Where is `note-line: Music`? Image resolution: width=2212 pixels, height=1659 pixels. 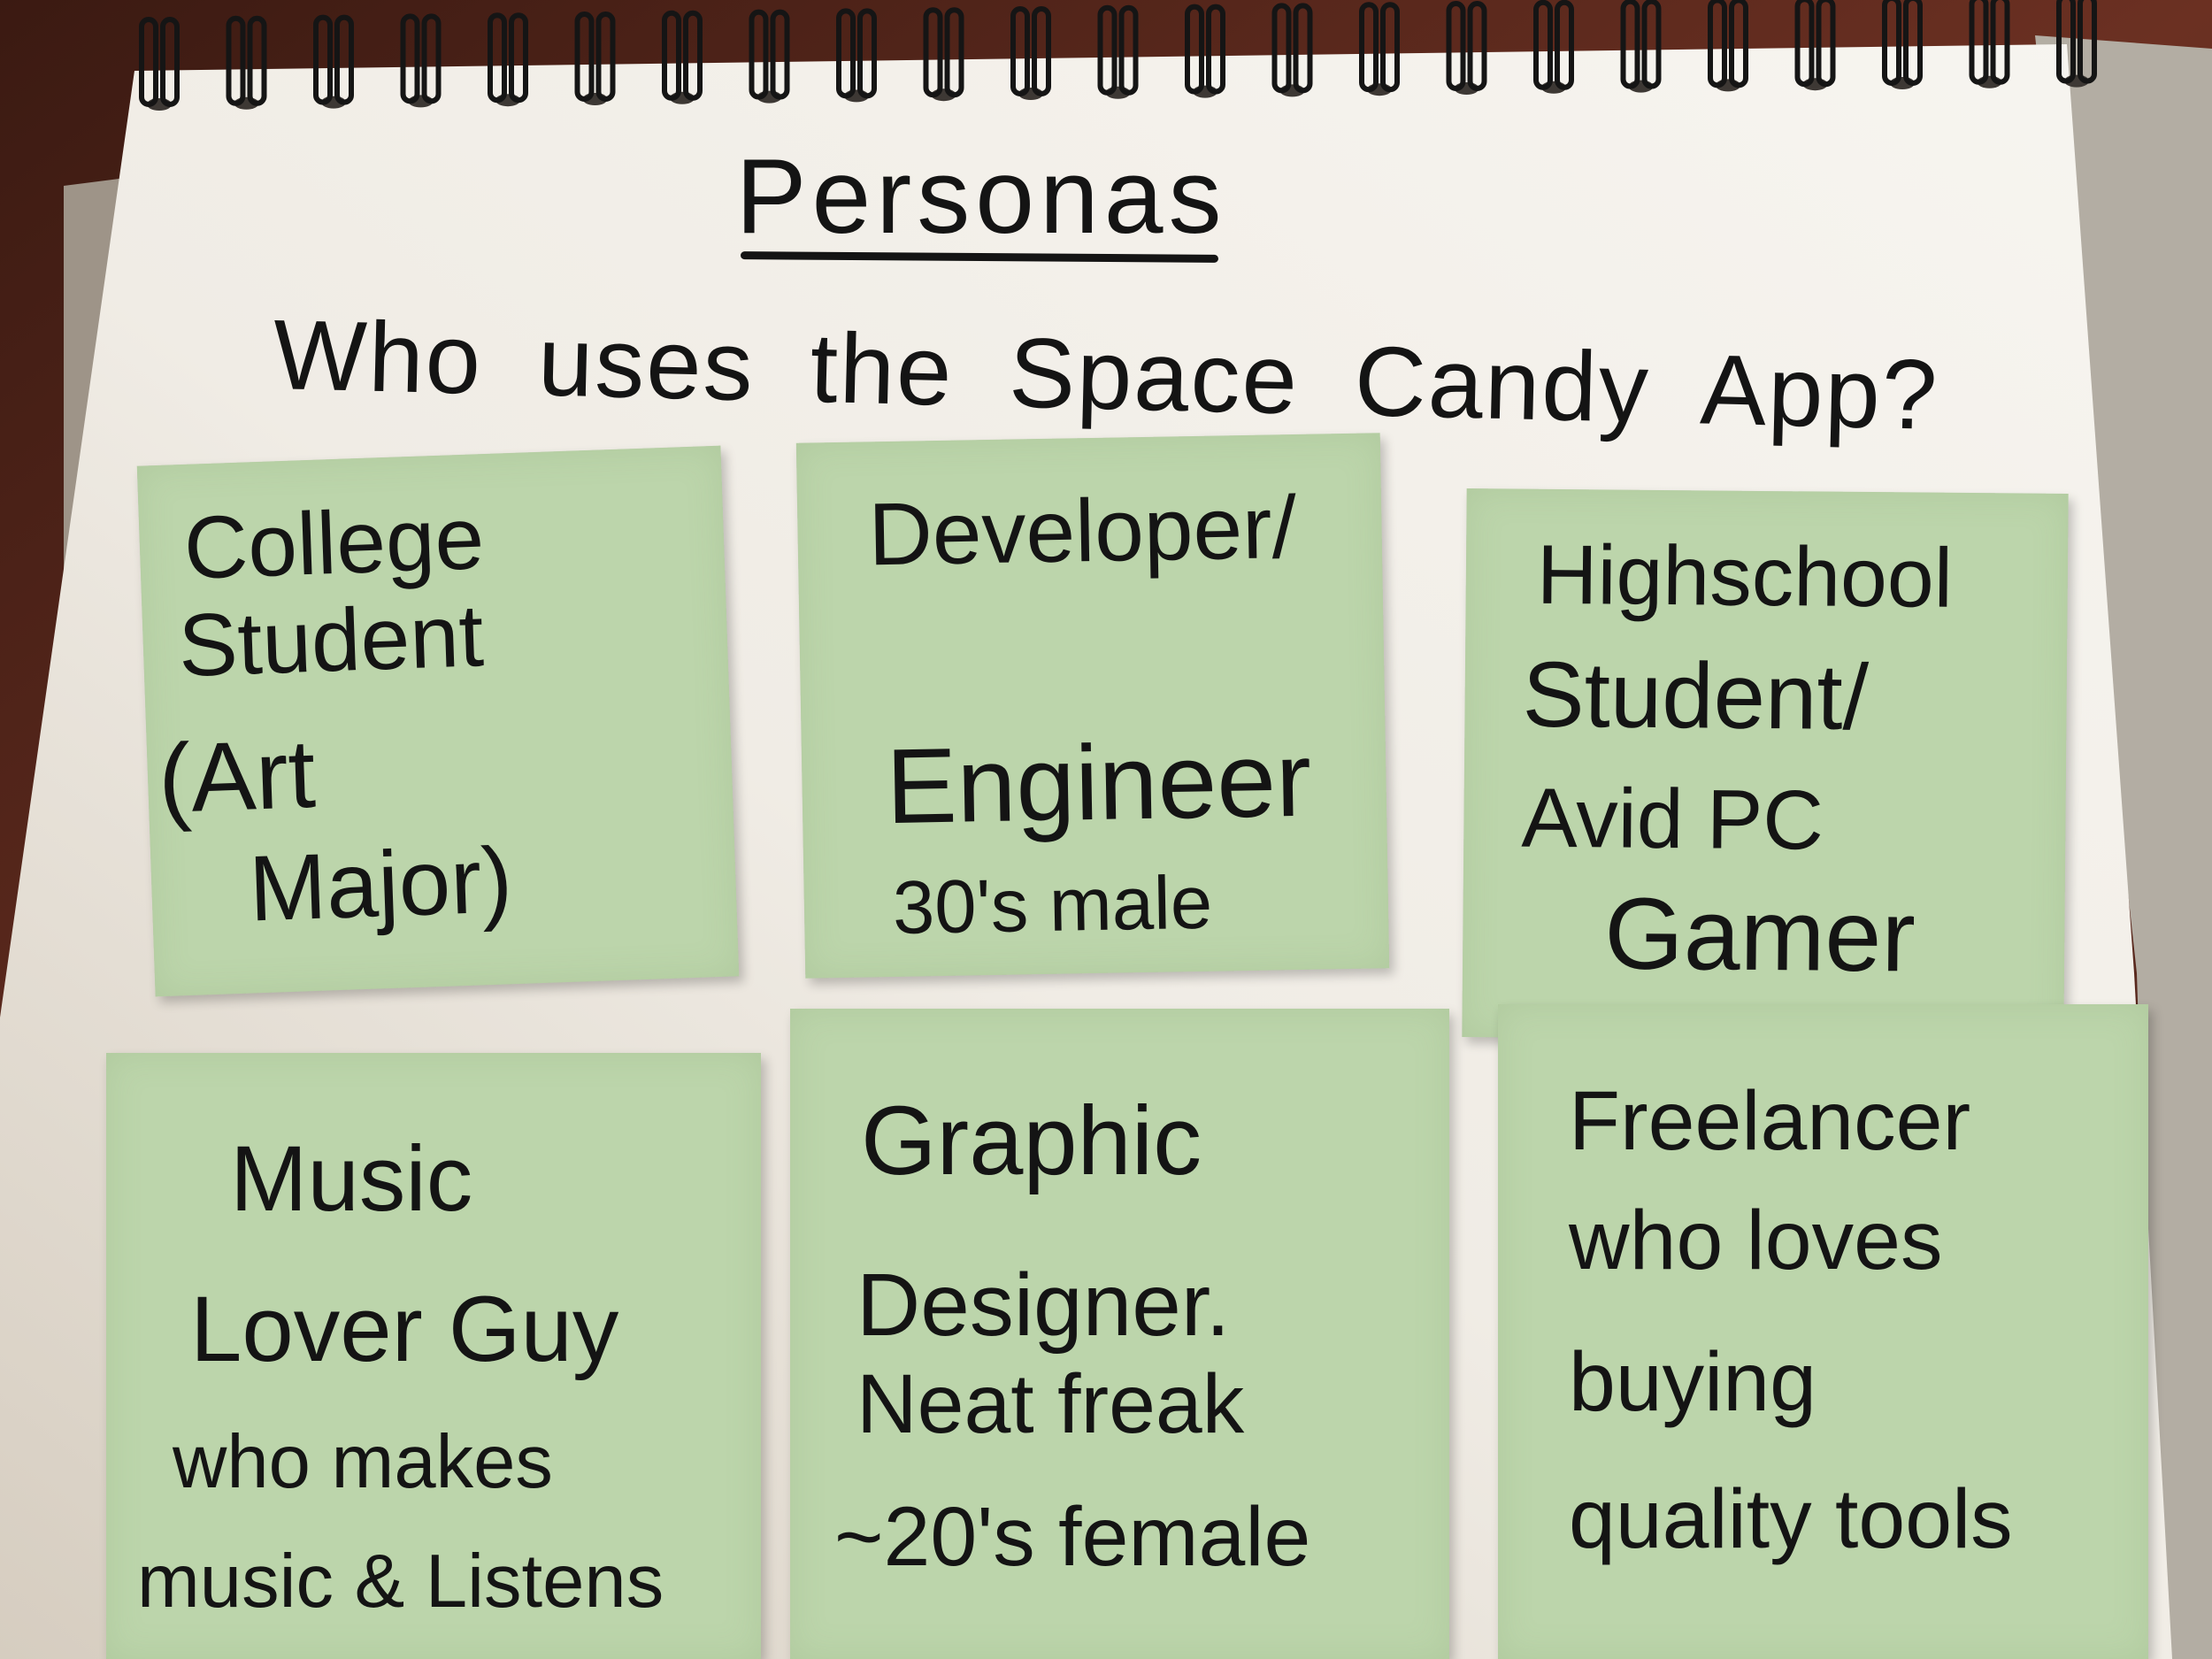
note-line: Music is located at coordinates (352, 1179).